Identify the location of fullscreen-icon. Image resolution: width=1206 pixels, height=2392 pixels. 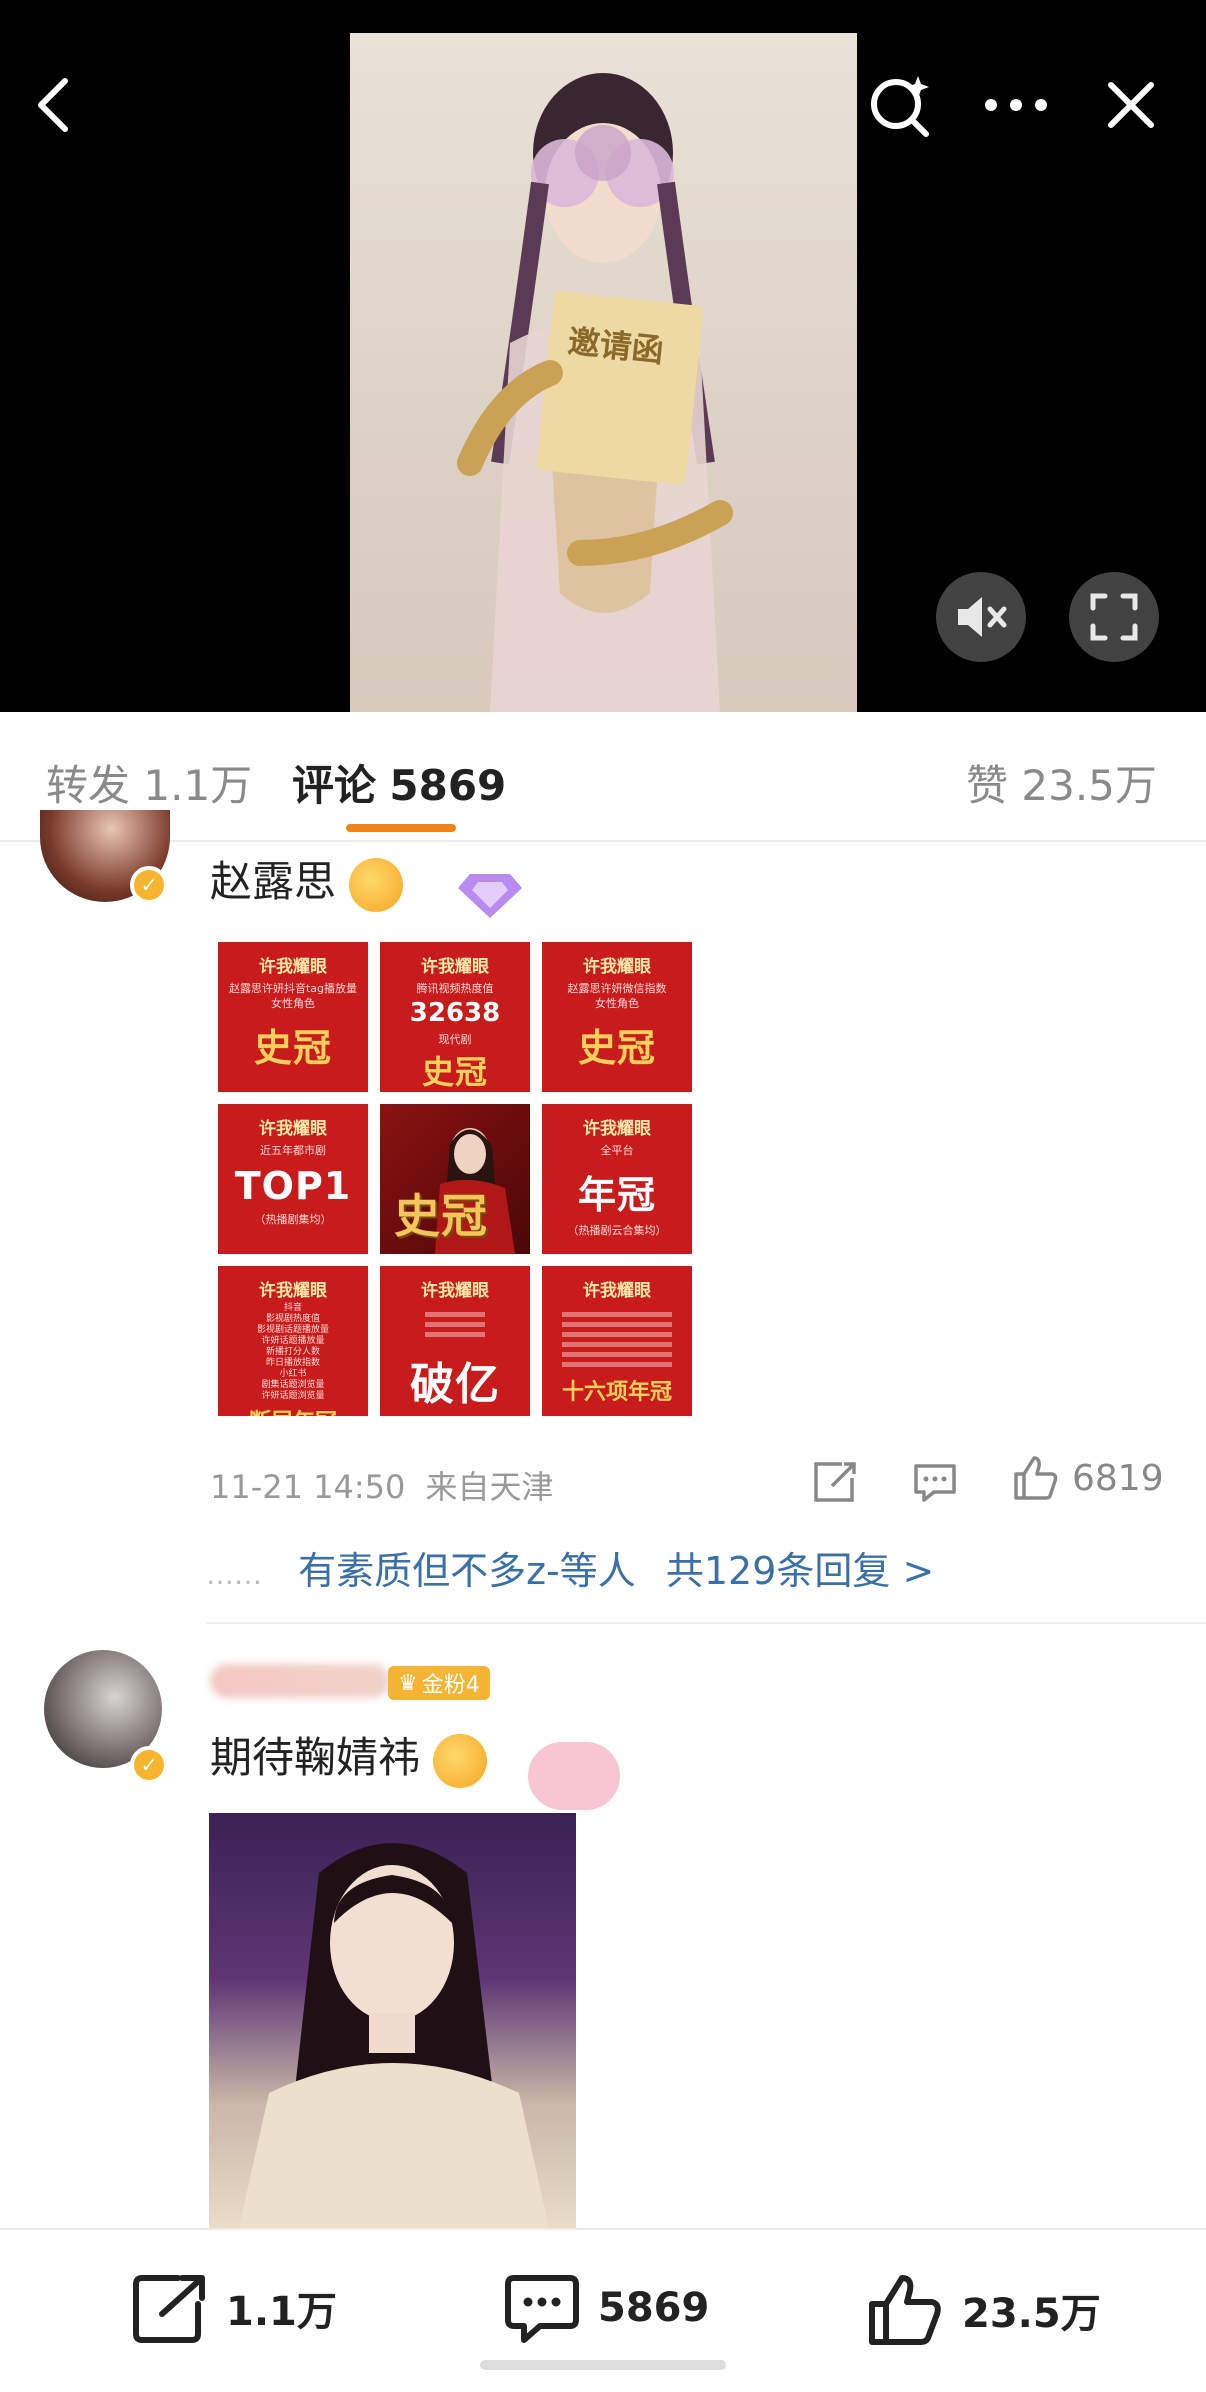
(1114, 617).